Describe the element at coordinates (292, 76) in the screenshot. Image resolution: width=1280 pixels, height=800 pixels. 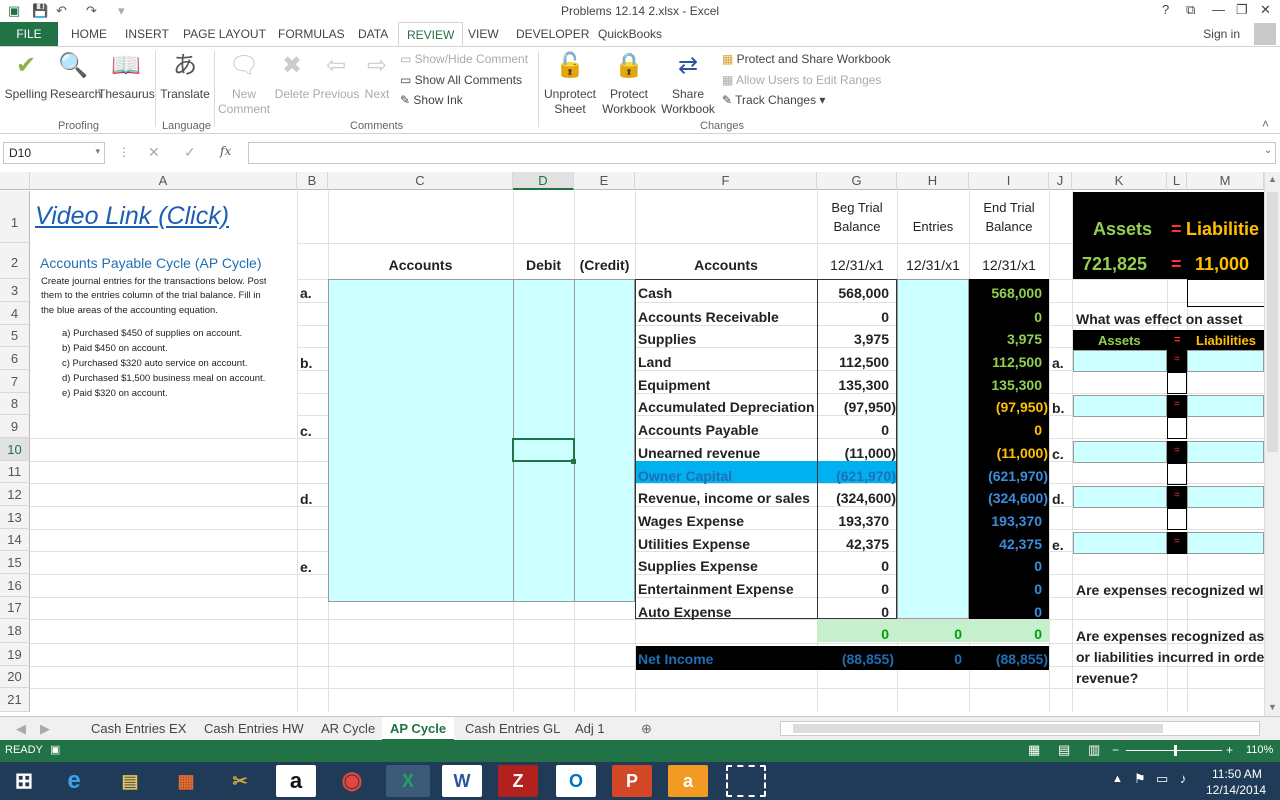
I see `delete-comment-button: ✖ Delete` at that location.